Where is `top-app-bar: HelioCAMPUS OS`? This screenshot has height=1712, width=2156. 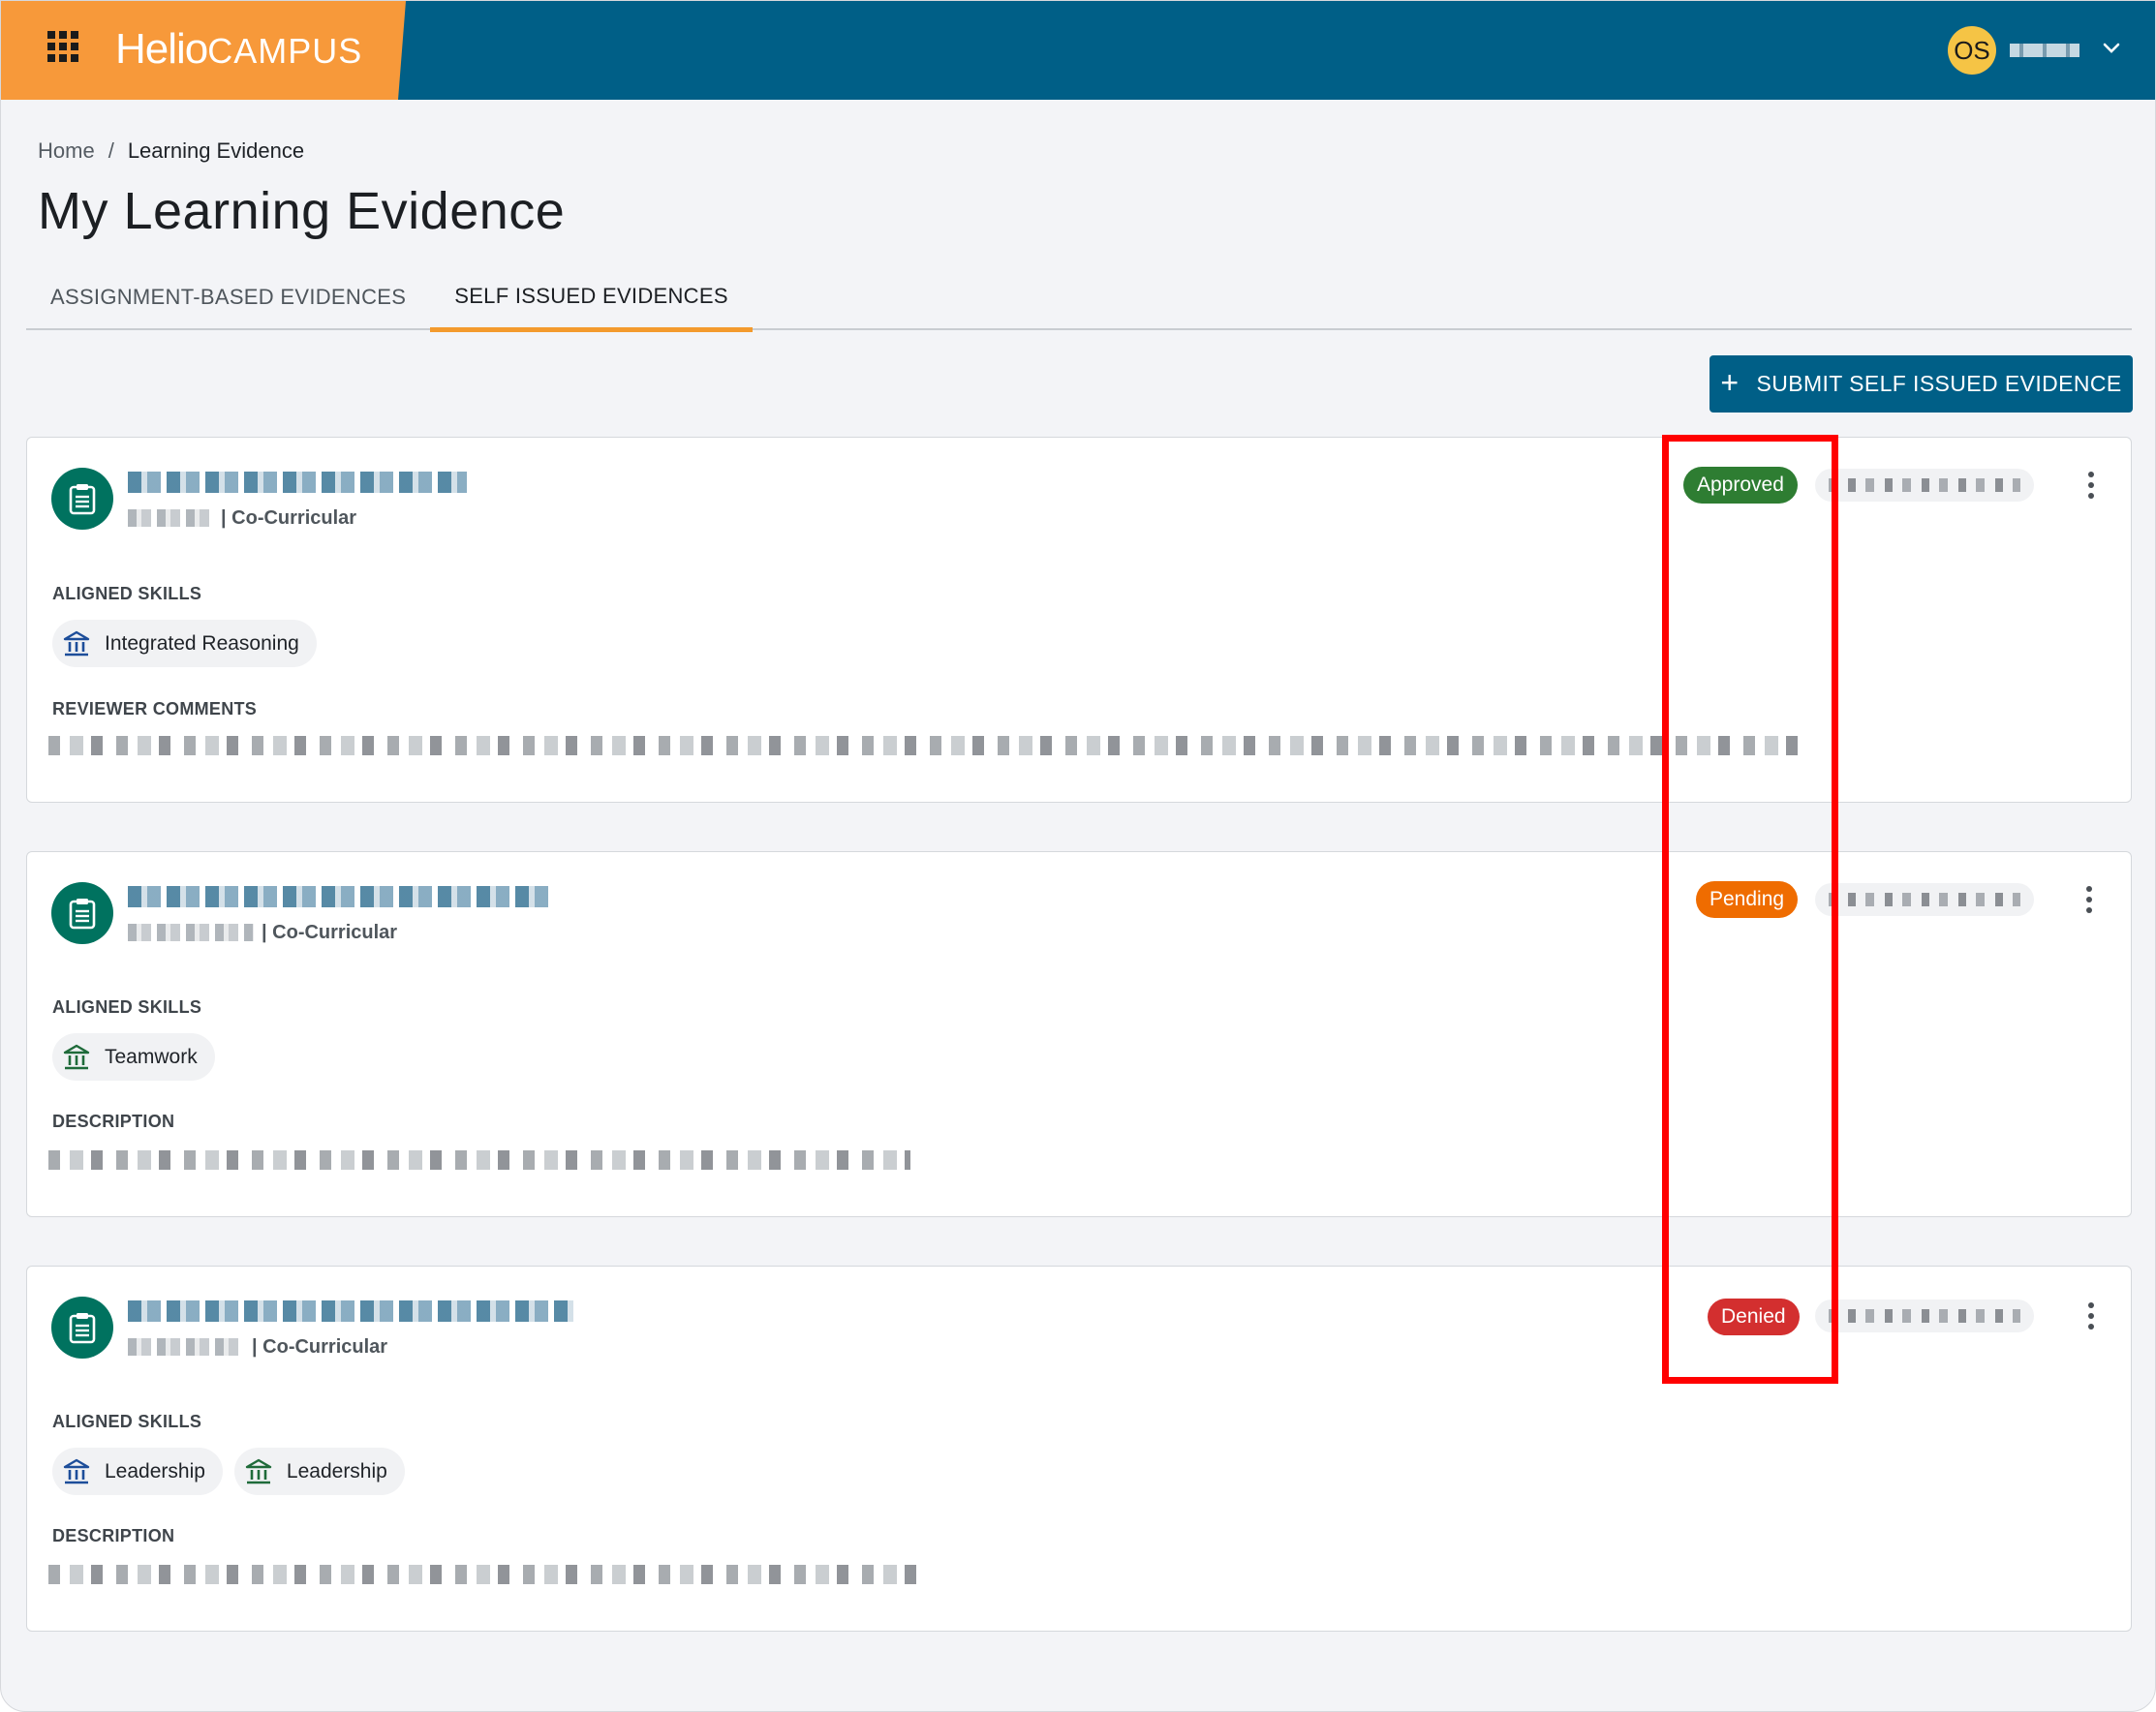
top-app-bar: HelioCAMPUS OS is located at coordinates (1078, 50).